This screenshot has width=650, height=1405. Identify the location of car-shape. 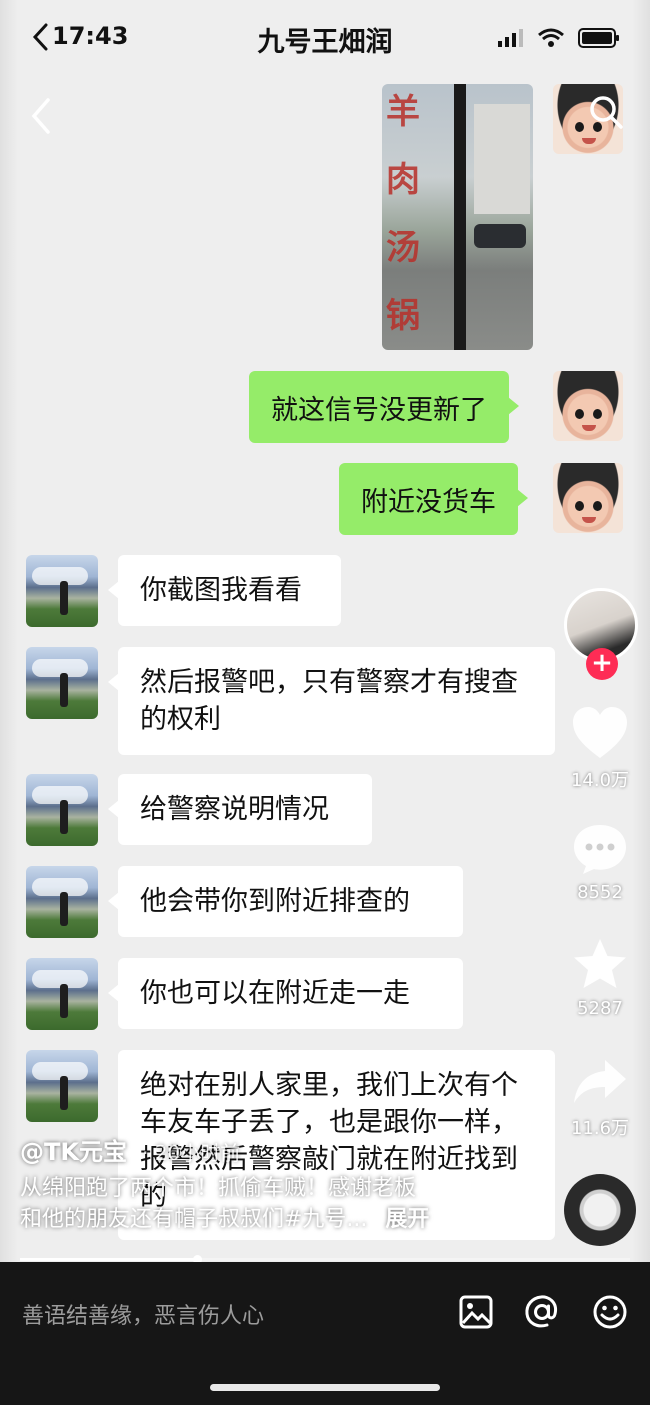
(500, 236).